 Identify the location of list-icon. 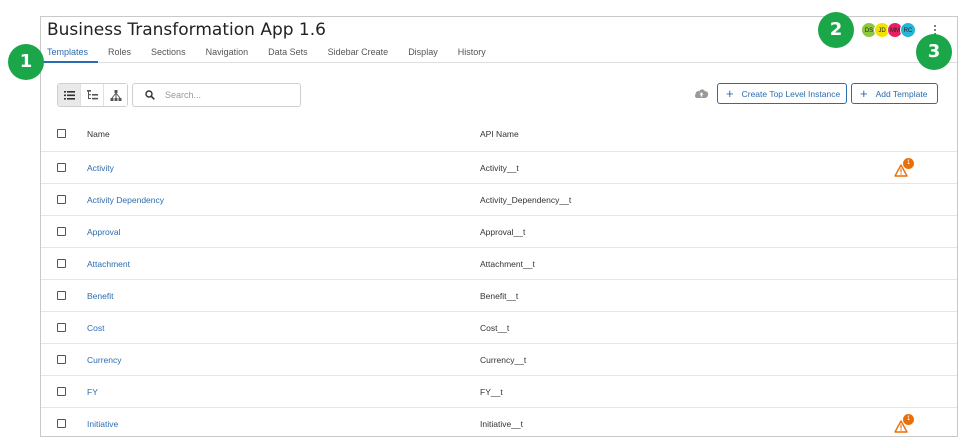
(69, 95).